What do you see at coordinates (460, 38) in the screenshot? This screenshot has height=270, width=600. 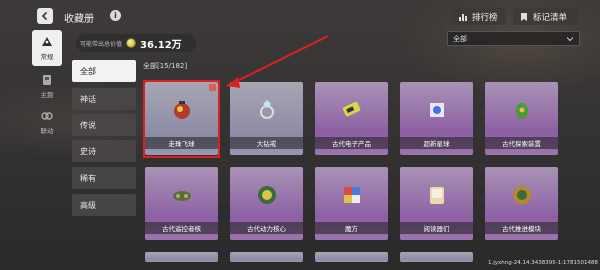 I see `filter-selected: 全部` at bounding box center [460, 38].